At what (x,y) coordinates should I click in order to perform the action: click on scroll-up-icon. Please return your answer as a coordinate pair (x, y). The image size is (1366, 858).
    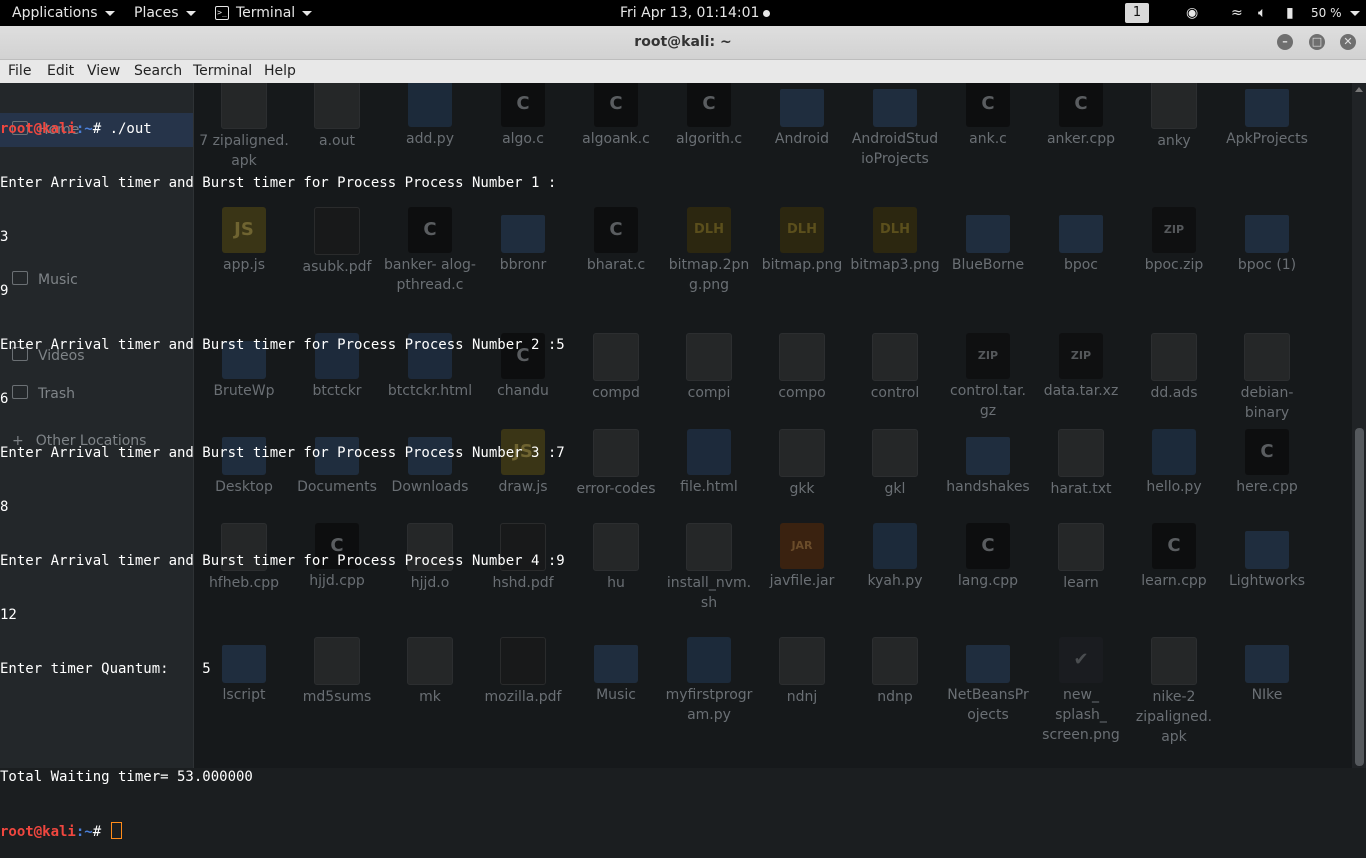
    Looking at the image, I should click on (1359, 89).